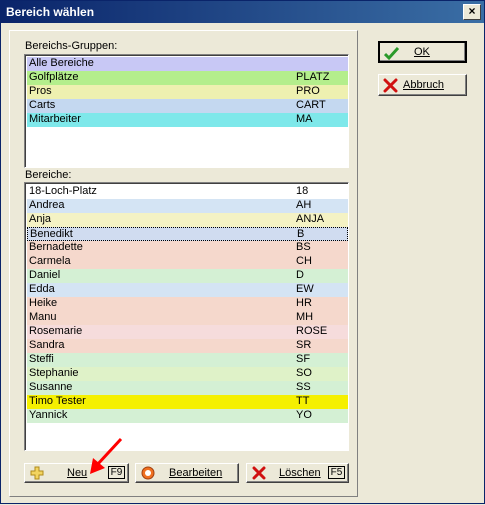 Image resolution: width=485 pixels, height=505 pixels. Describe the element at coordinates (304, 303) in the screenshot. I see `list-item-code: HR` at that location.